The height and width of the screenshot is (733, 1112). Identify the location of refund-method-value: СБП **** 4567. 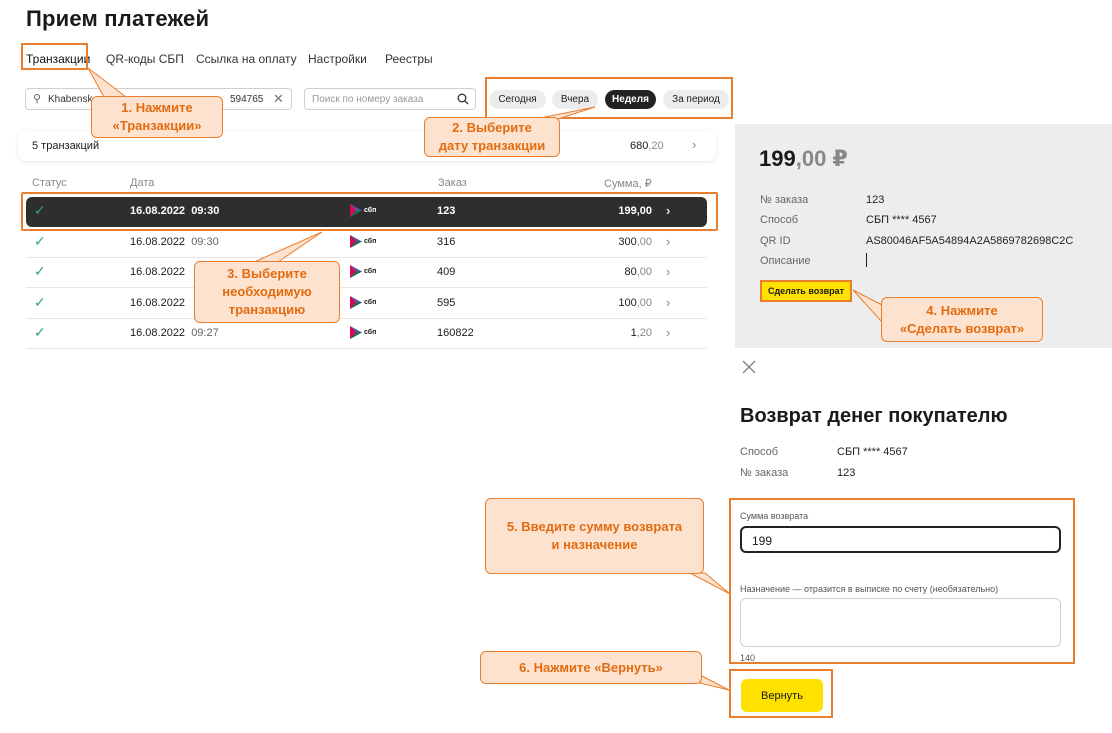
(872, 452).